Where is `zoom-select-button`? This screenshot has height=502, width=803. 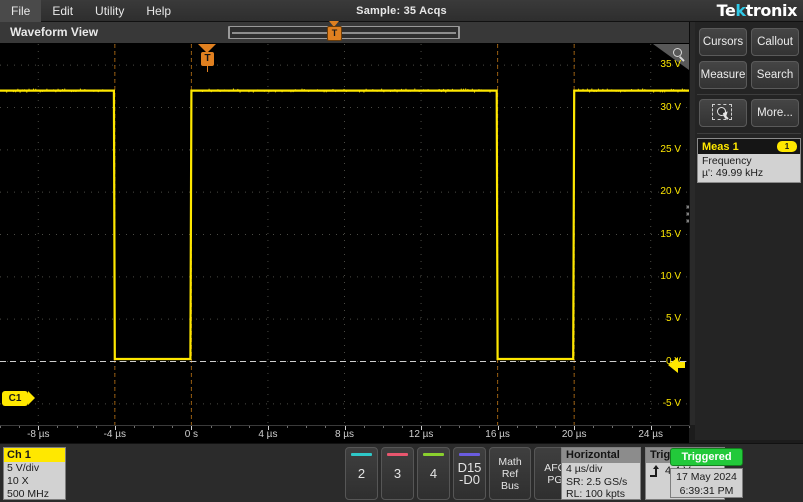
zoom-select-button is located at coordinates (723, 113).